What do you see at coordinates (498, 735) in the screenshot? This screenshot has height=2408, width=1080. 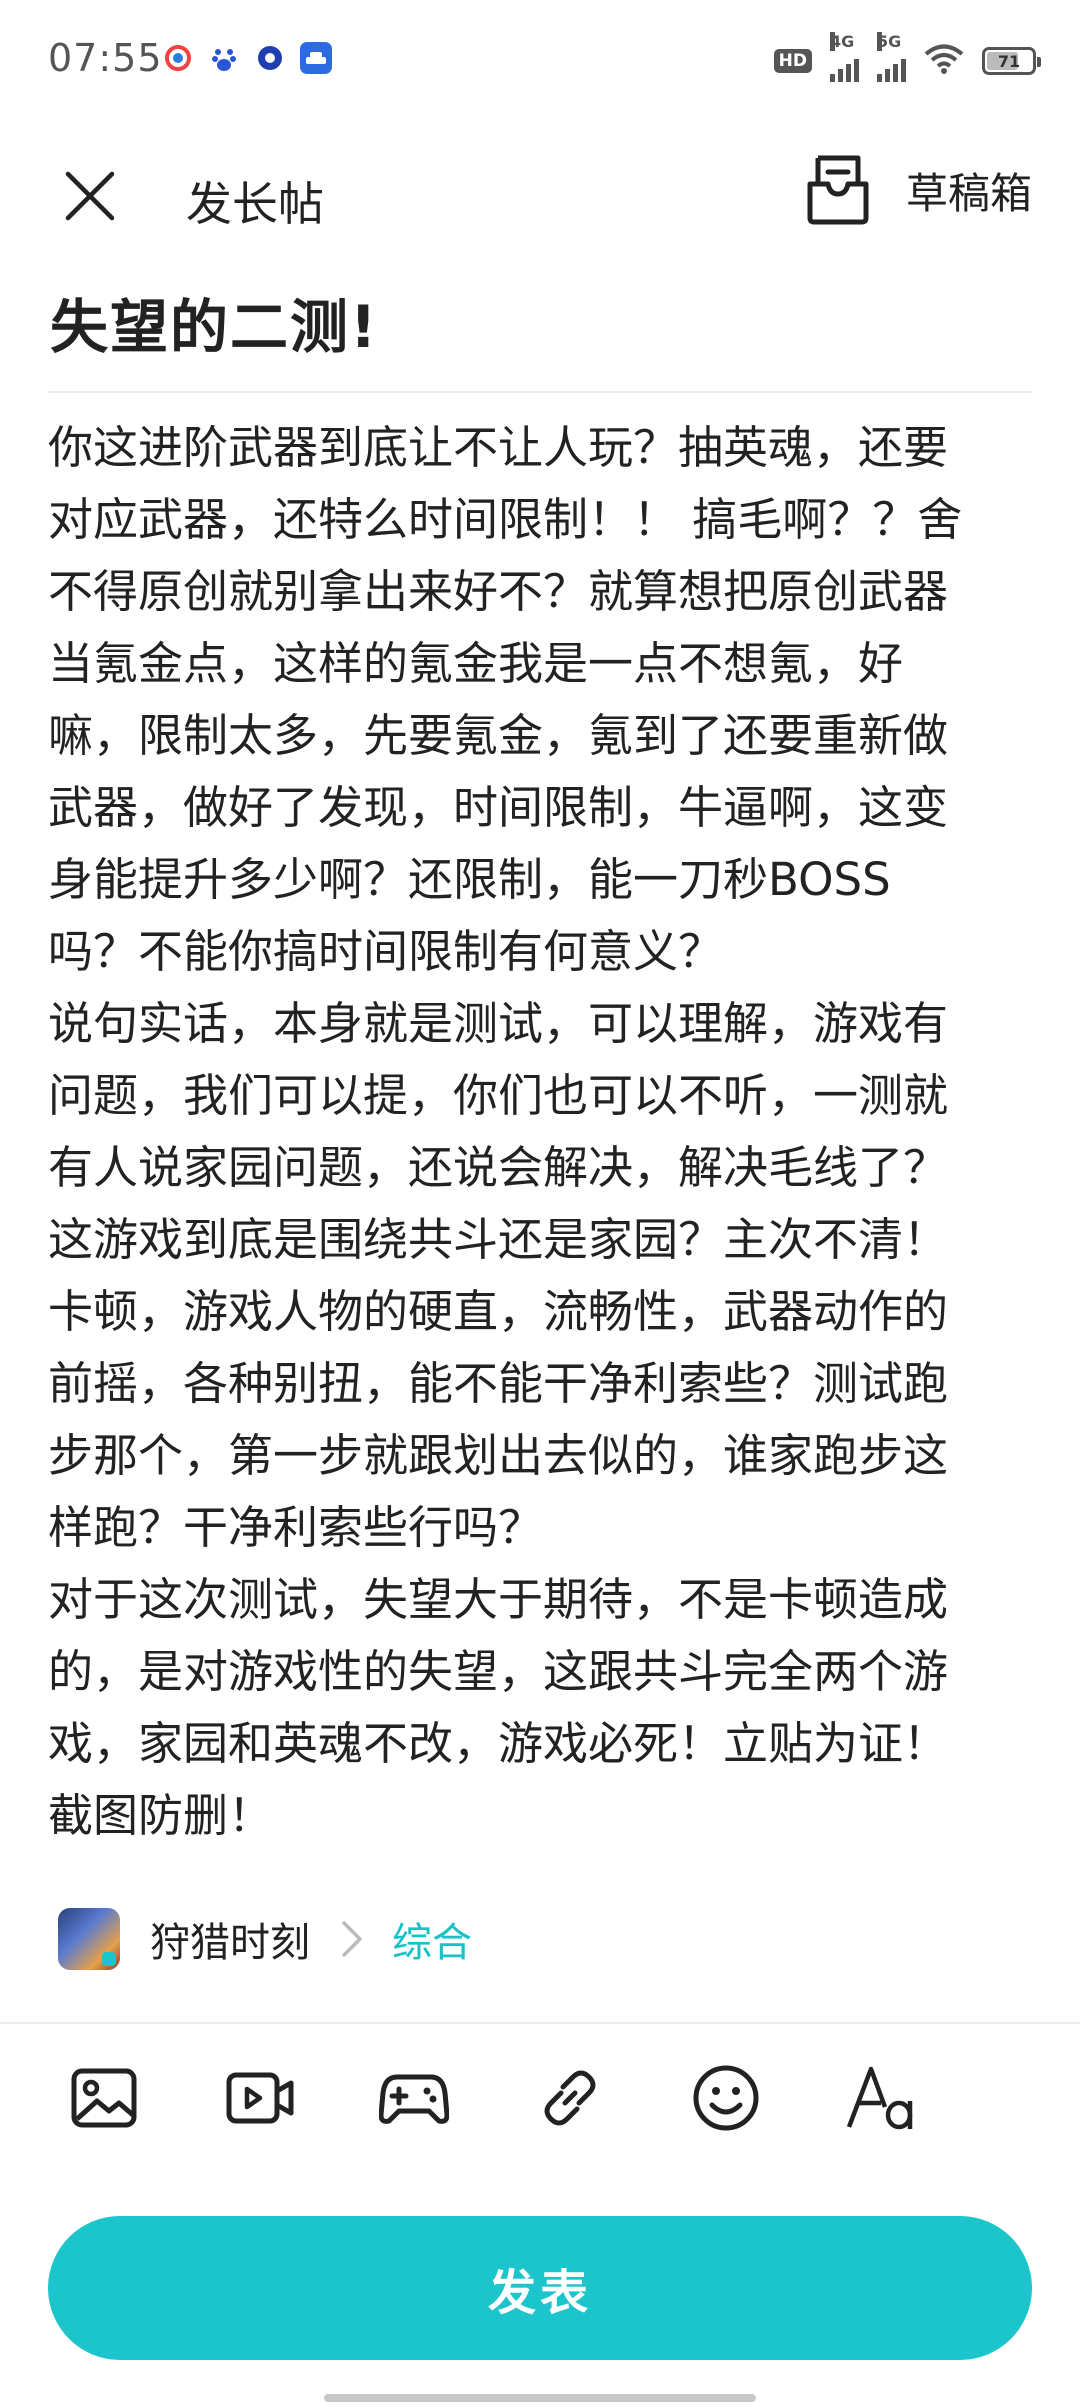 I see `body-line: 嘛，限制太多，先要氪金，氪到了还要重新做` at bounding box center [498, 735].